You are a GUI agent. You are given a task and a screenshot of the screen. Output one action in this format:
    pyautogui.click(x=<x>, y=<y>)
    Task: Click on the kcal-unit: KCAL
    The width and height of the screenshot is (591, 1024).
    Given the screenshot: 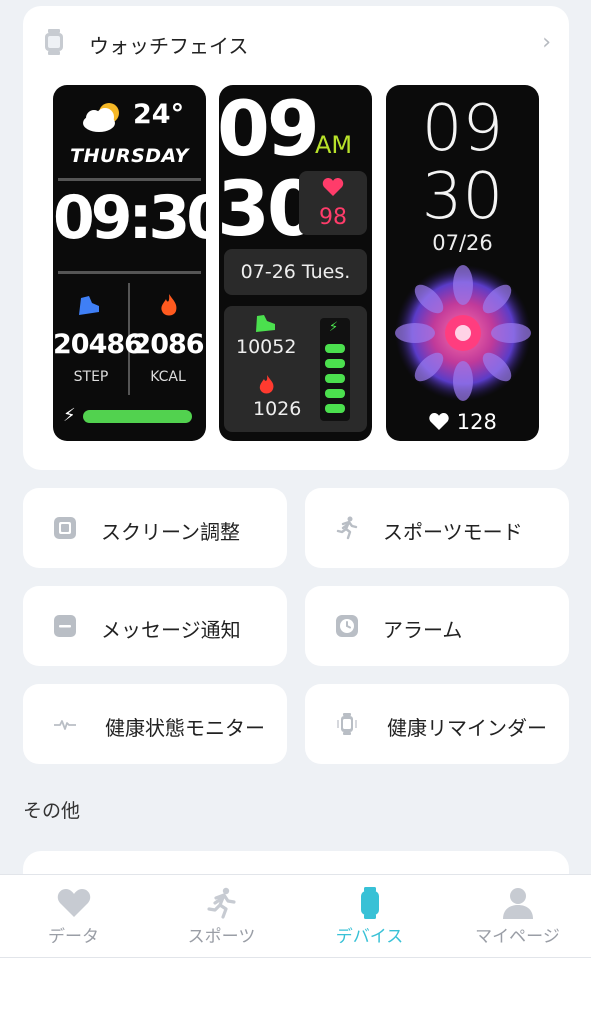 What is the action you would take?
    pyautogui.click(x=168, y=377)
    